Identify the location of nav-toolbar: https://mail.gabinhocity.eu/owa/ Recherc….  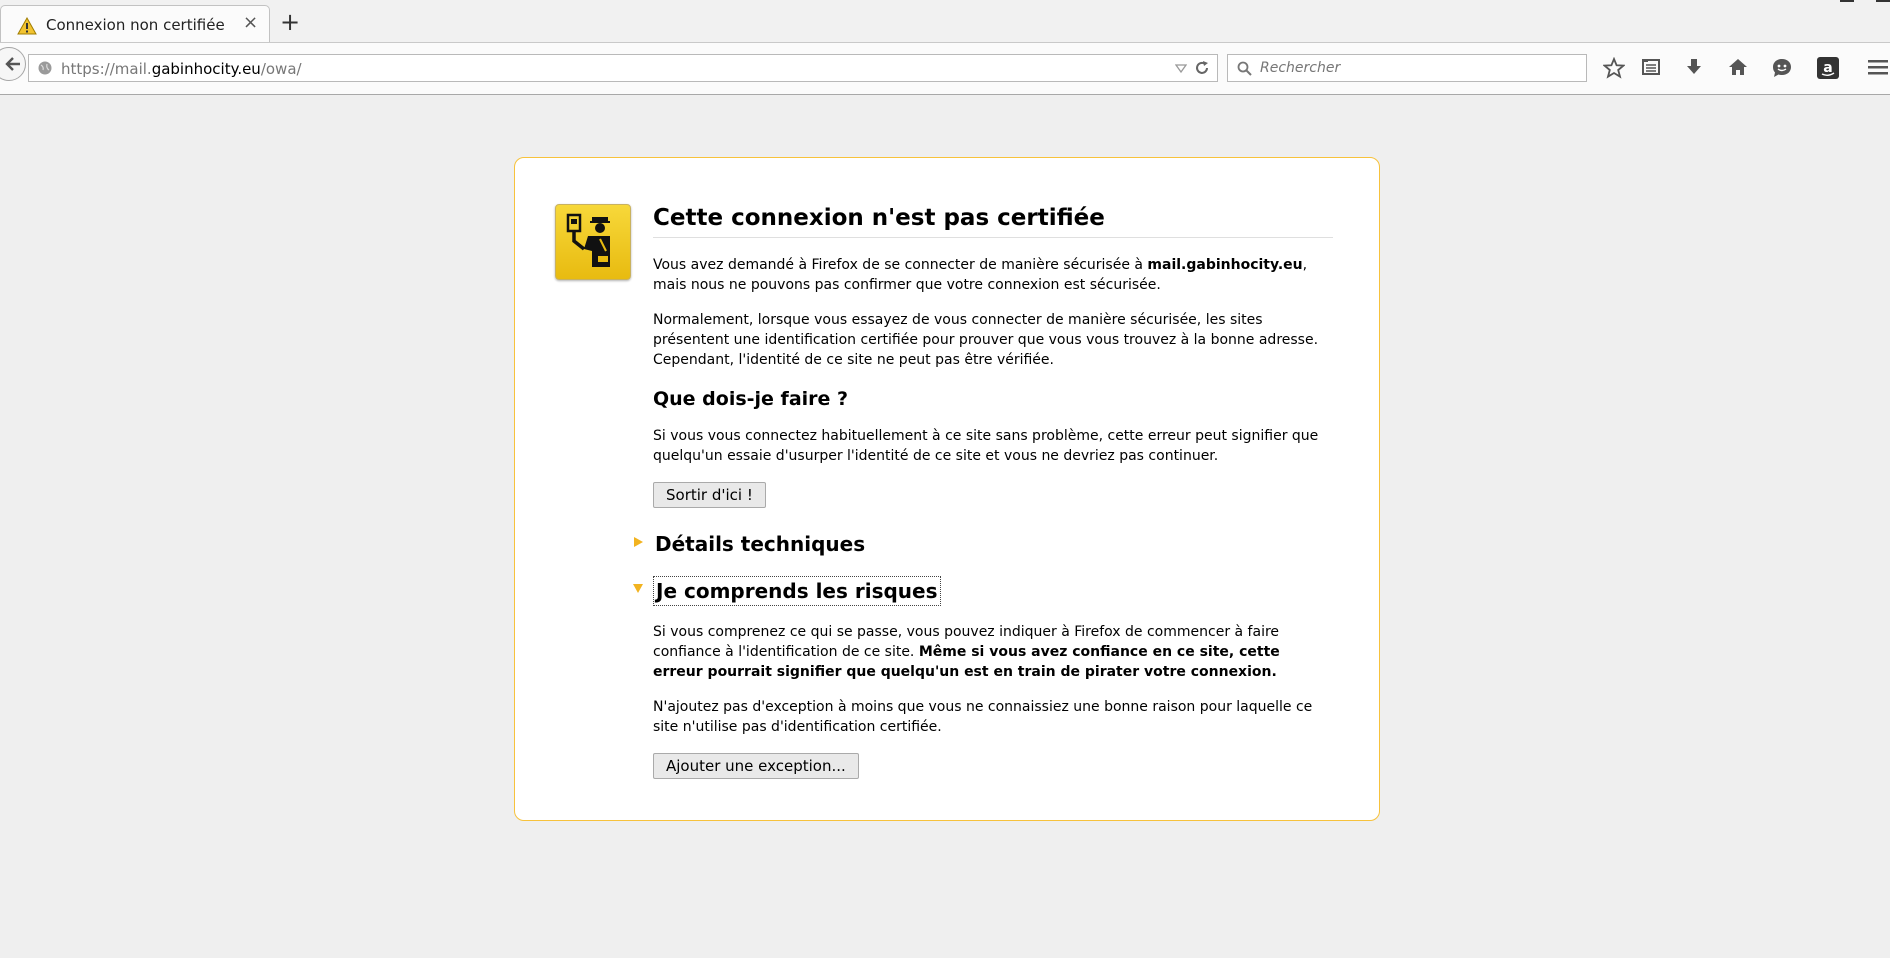
(945, 69).